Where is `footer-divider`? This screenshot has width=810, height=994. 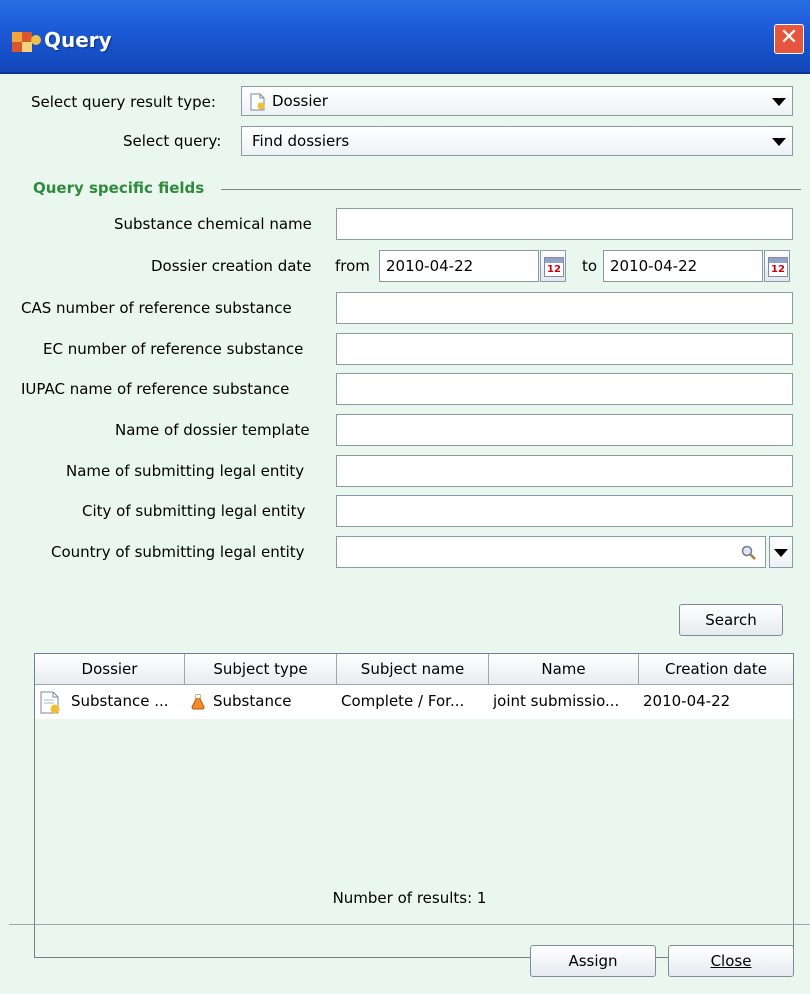 footer-divider is located at coordinates (409, 924).